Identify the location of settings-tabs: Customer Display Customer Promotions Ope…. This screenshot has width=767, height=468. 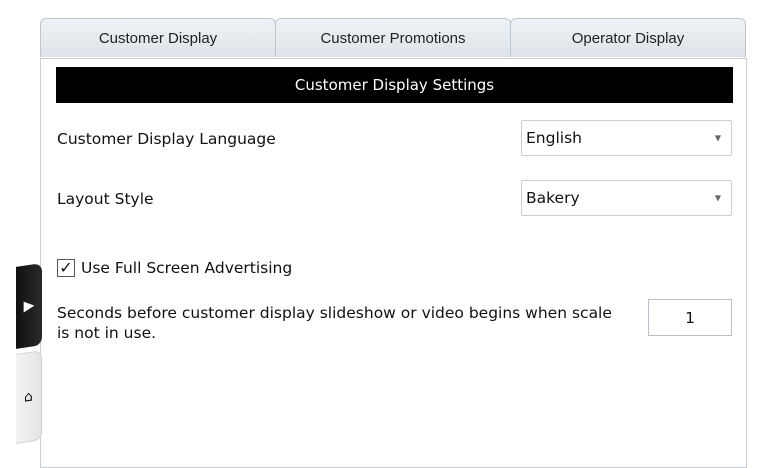
(393, 38).